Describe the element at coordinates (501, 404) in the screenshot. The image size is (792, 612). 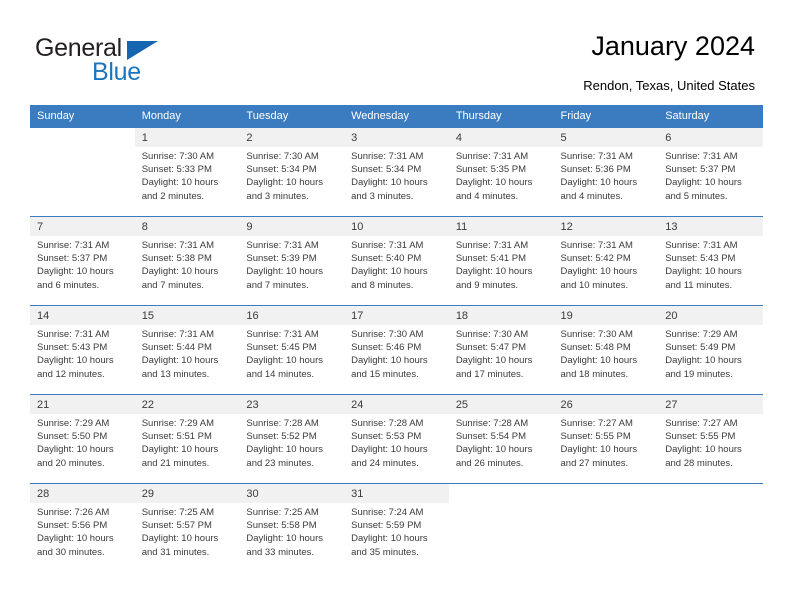
I see `day-number: 25` at that location.